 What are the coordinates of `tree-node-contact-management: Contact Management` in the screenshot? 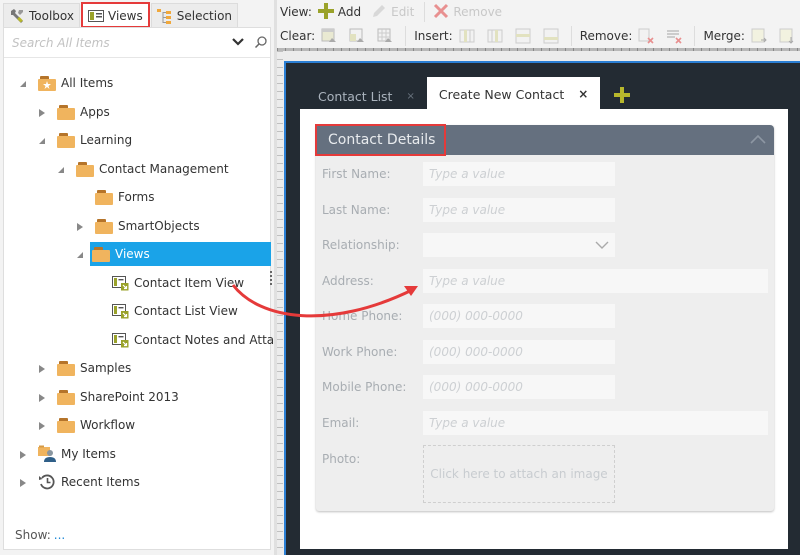 It's located at (142, 169).